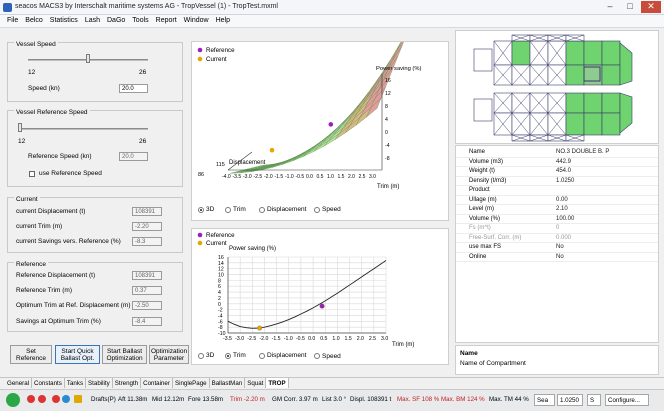  Describe the element at coordinates (544, 400) in the screenshot. I see `sea-select: Sea` at that location.